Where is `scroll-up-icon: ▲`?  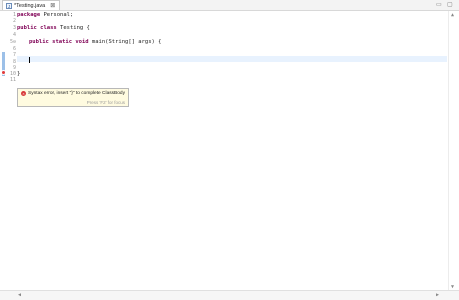
scroll-up-icon: ▲ is located at coordinates (452, 15).